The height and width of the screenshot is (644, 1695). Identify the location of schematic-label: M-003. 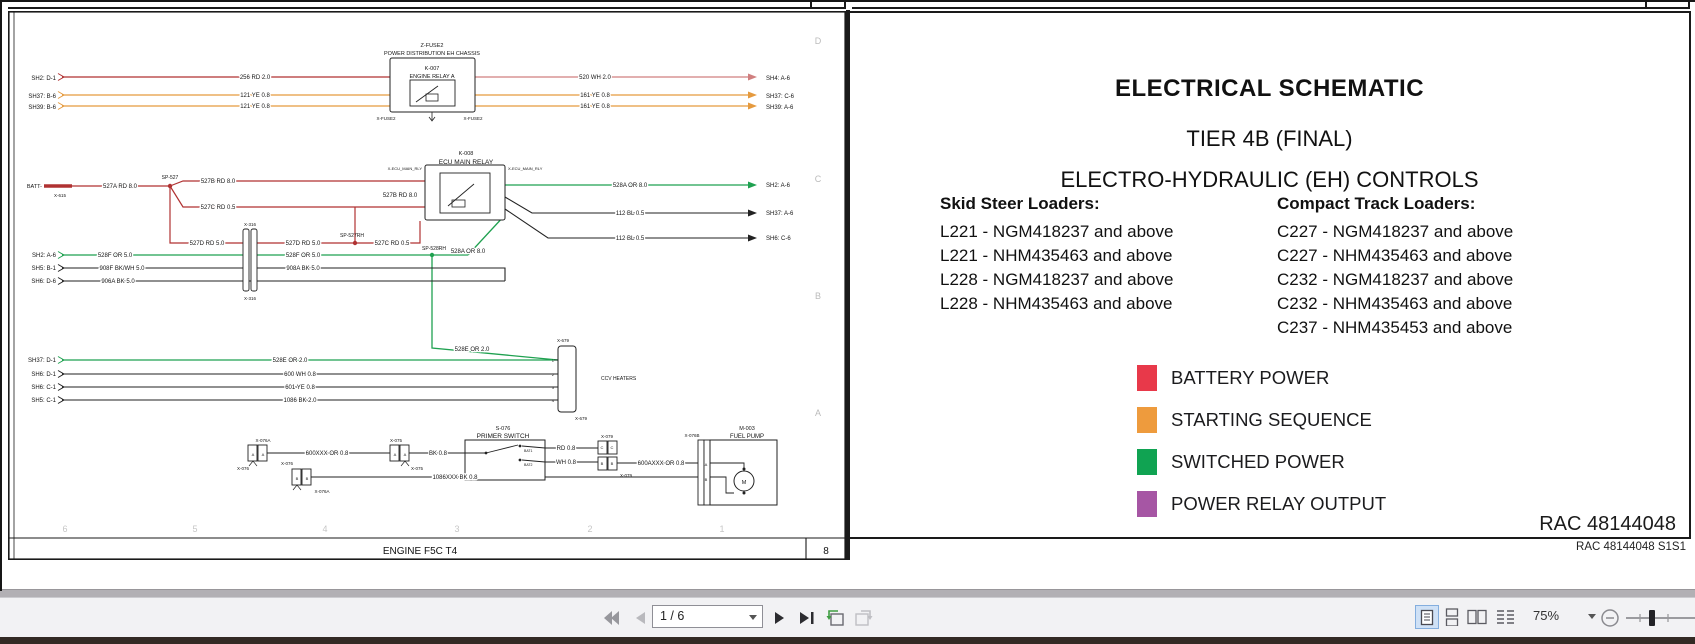
(747, 429).